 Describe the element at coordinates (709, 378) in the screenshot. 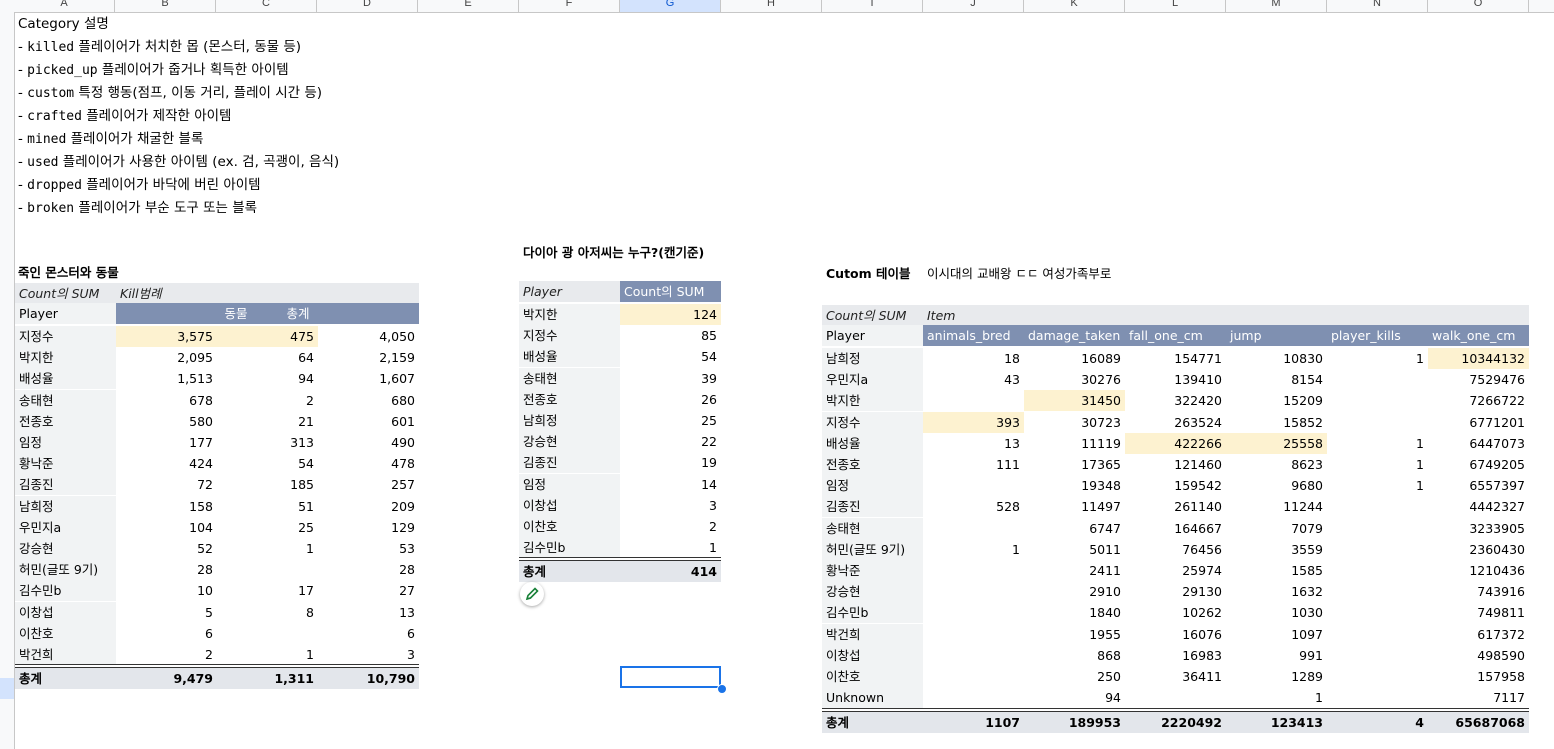

I see `table-cell: 39` at that location.